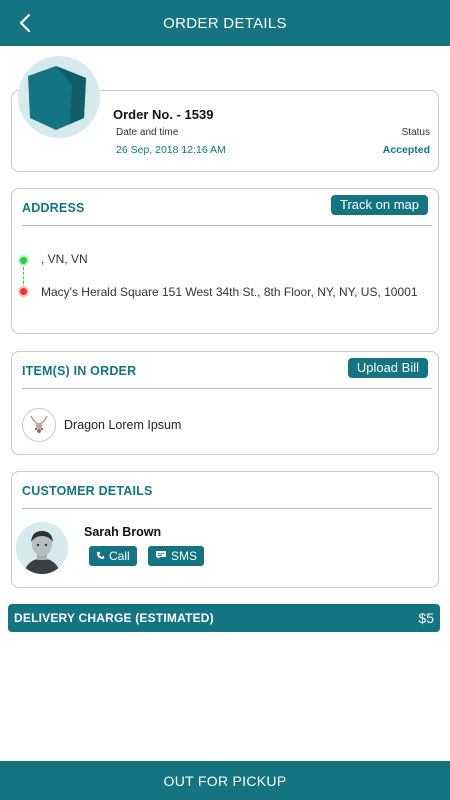  Describe the element at coordinates (225, 780) in the screenshot. I see `out-for-pickup-button: OUT FOR PICKUP` at that location.